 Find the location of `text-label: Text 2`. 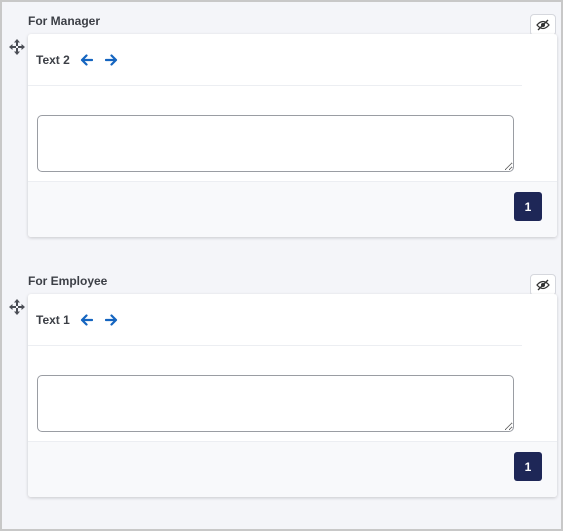

text-label: Text 2 is located at coordinates (53, 59).